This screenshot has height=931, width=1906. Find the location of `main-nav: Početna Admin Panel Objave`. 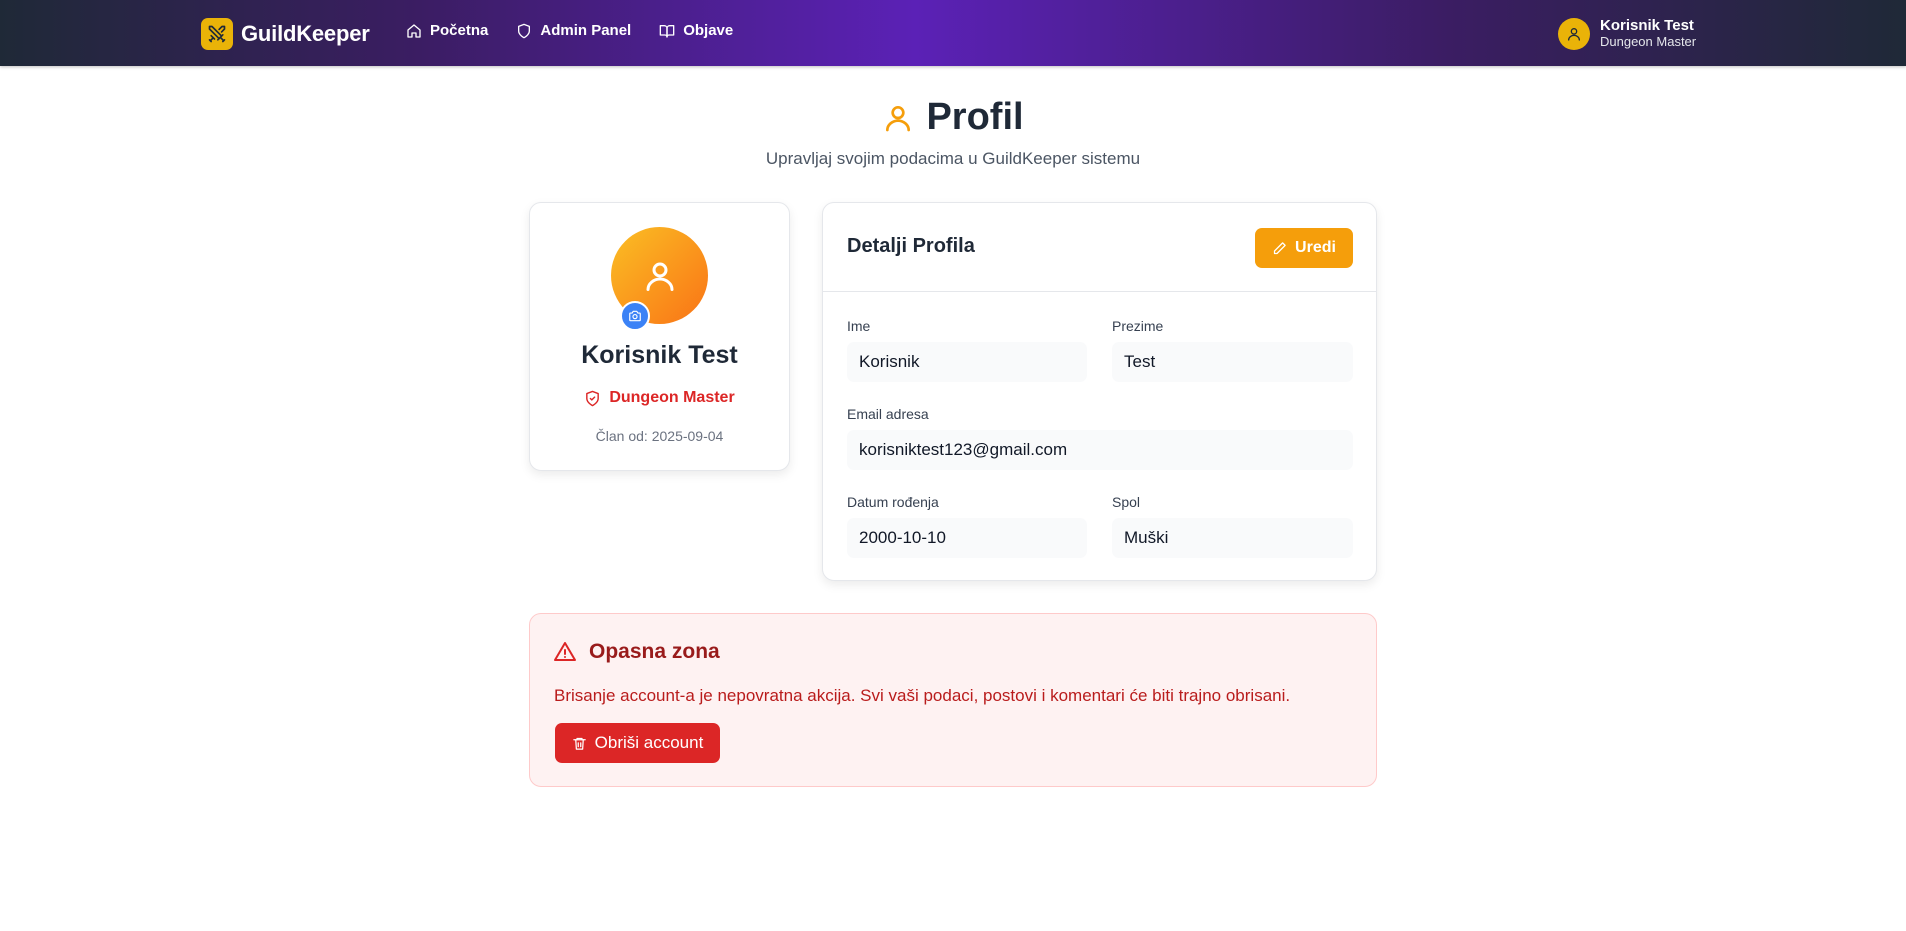

main-nav: Početna Admin Panel Objave is located at coordinates (569, 30).